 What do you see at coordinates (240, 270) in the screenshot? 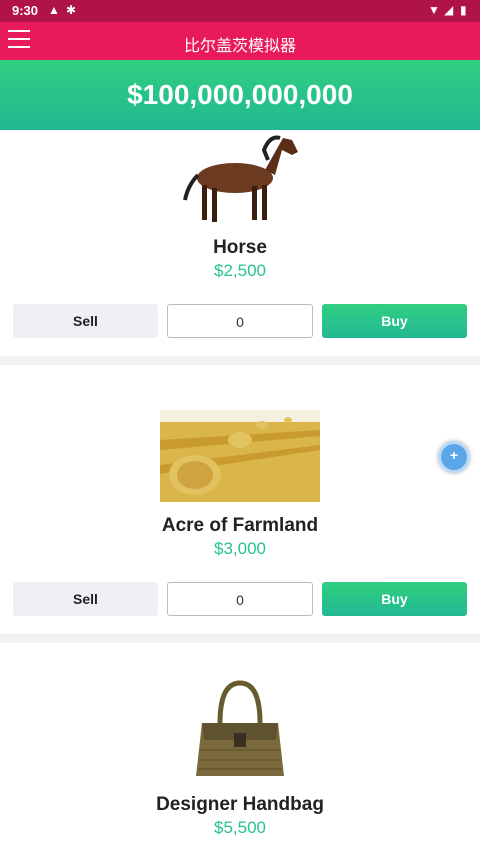
I see `item-price: $2,500` at bounding box center [240, 270].